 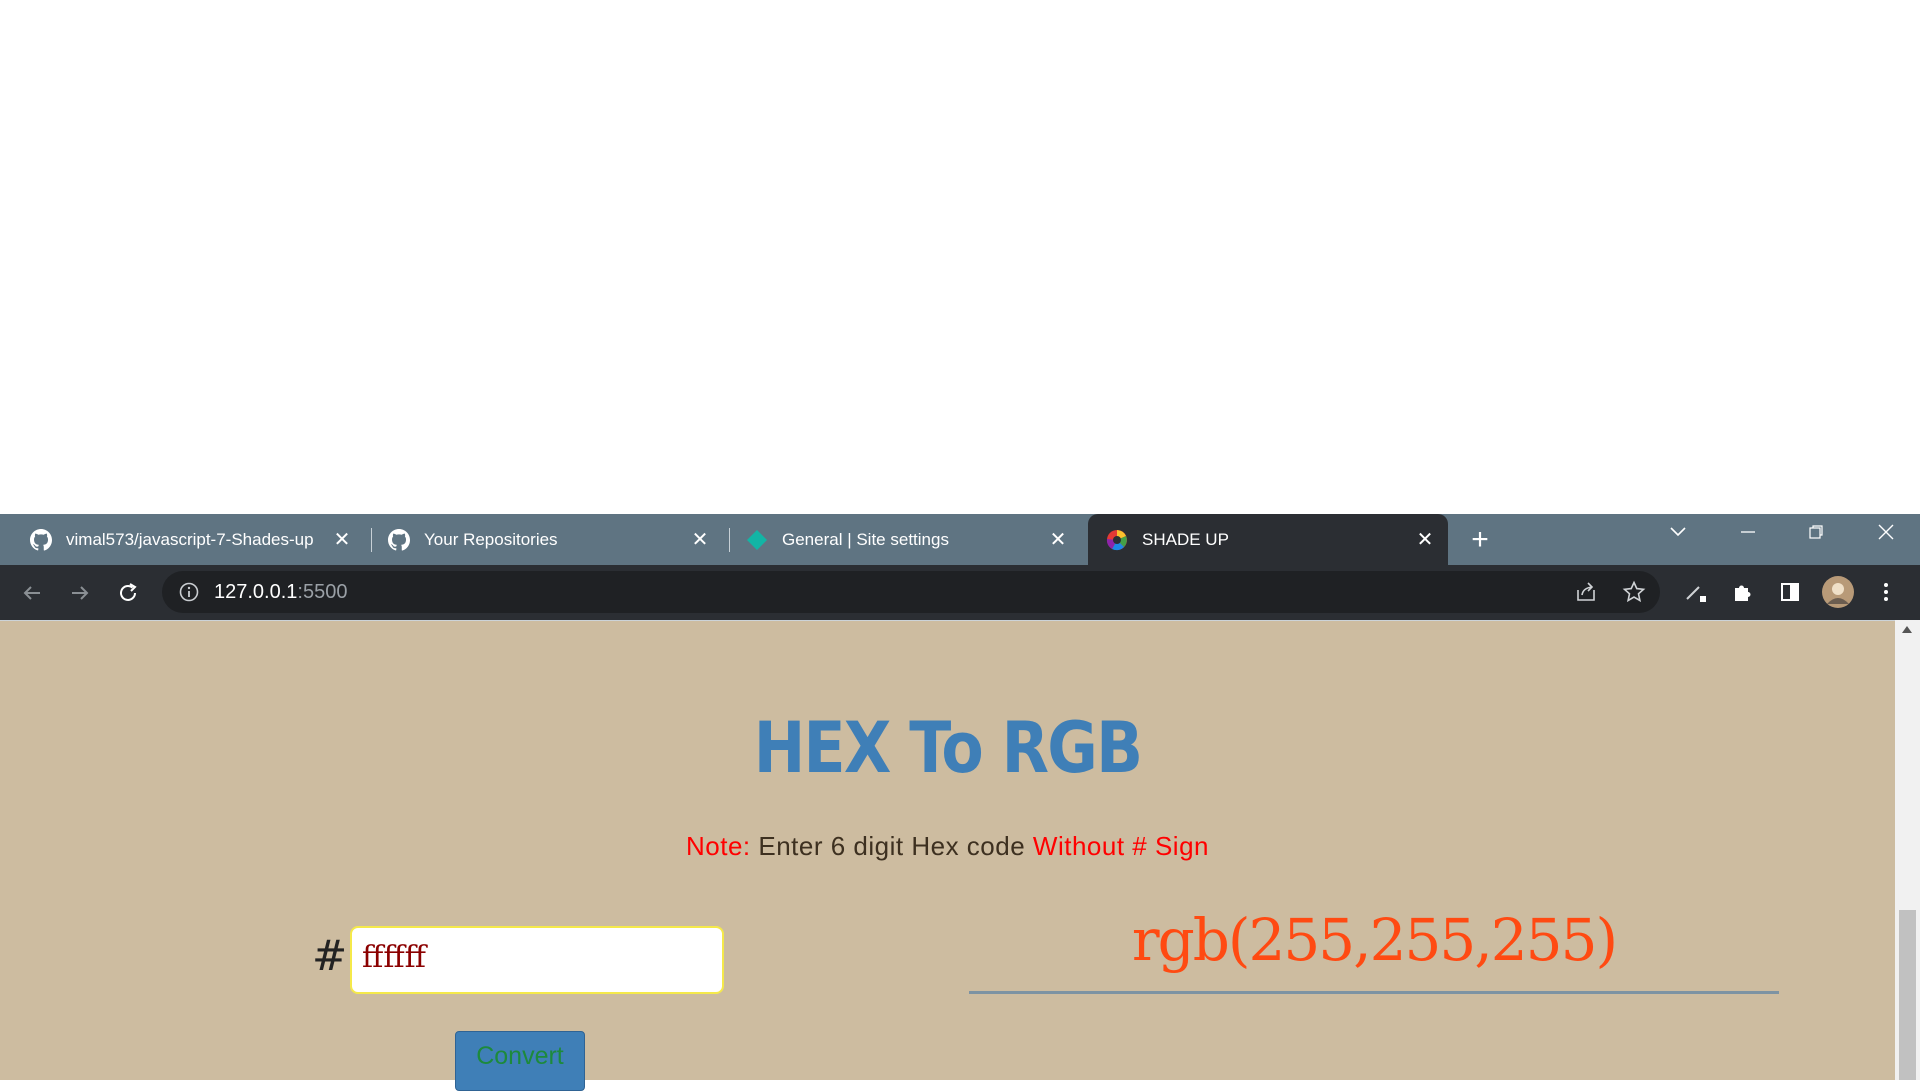 I want to click on tab-site-settings: General | Site settings ✕, so click(x=898, y=539).